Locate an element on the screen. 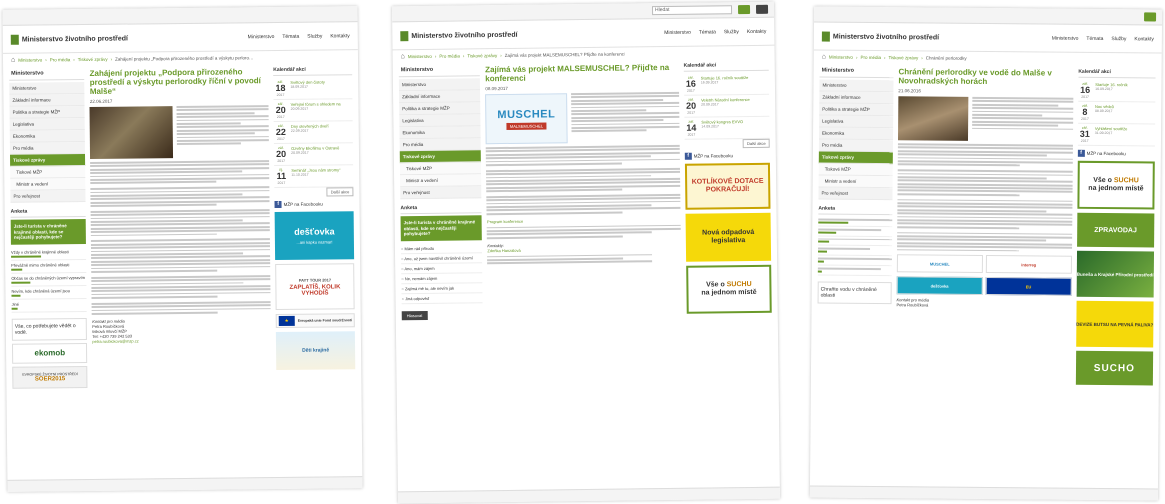 The width and height of the screenshot is (1165, 504). legislation-banner: Nová odpadová legislativa is located at coordinates (728, 237).